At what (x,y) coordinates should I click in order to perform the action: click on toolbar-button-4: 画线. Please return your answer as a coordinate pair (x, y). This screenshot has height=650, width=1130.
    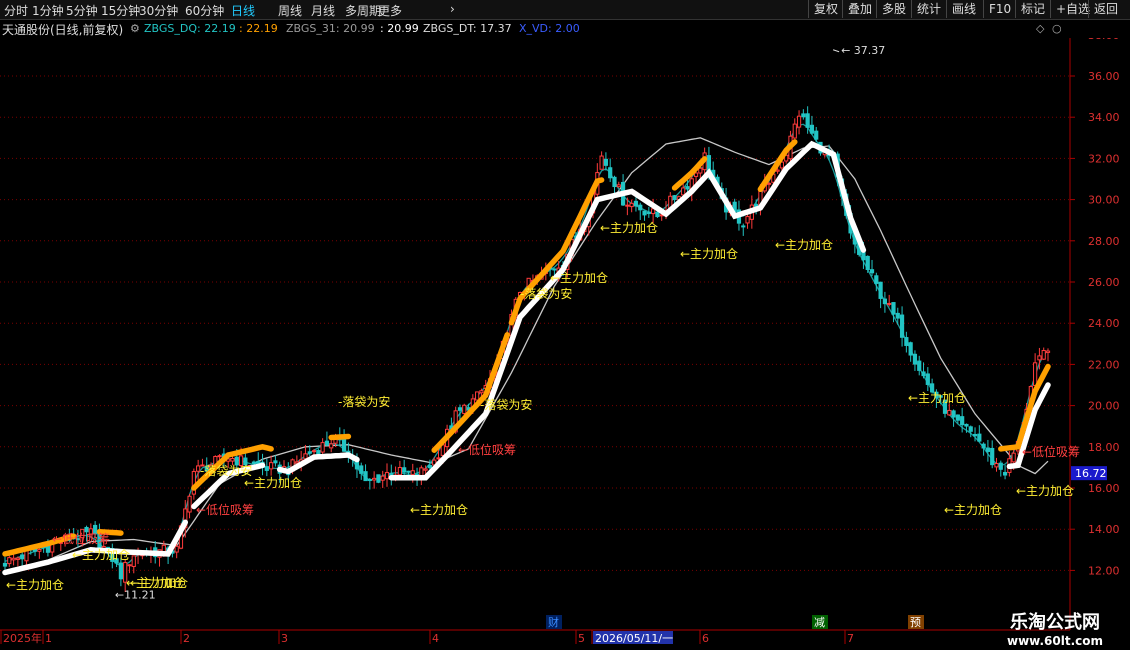
    Looking at the image, I should click on (963, 9).